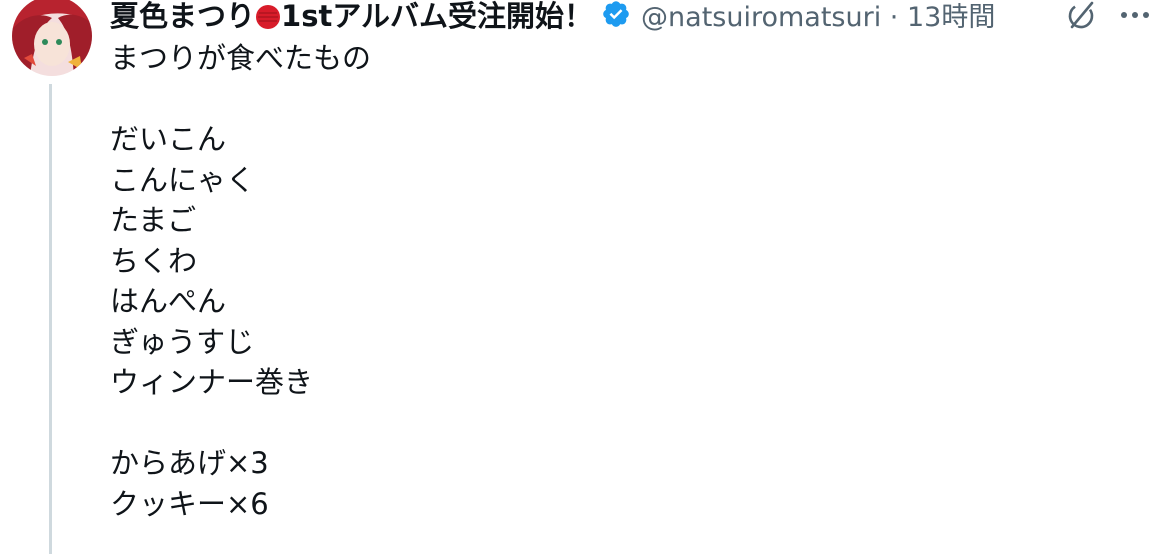 This screenshot has width=1170, height=554. Describe the element at coordinates (153, 220) in the screenshot. I see `post-line: たまご` at that location.